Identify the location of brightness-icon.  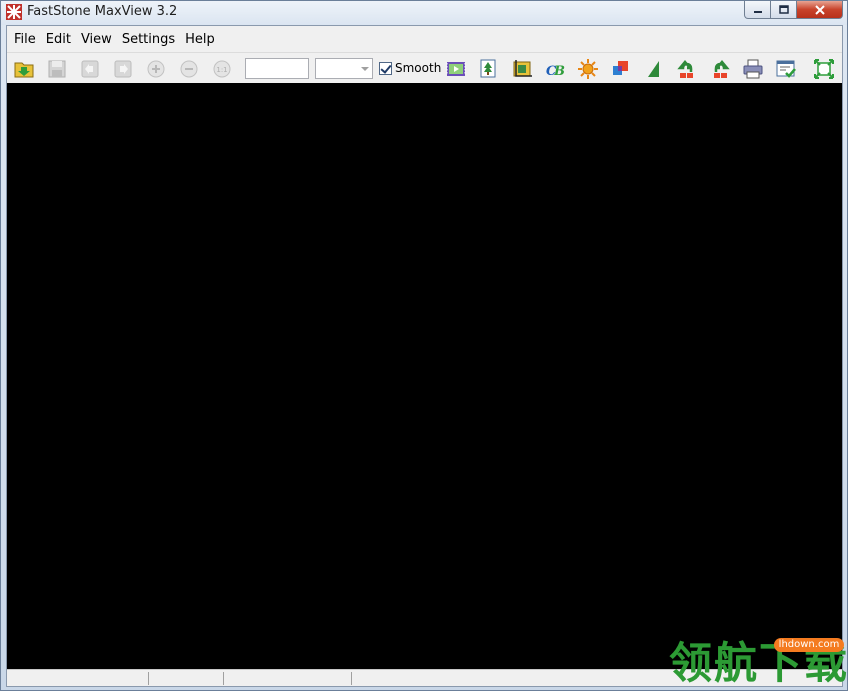
(588, 69).